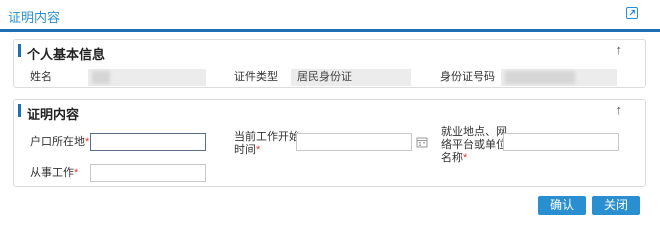  I want to click on proof-header: 证明内容 ↑, so click(329, 111).